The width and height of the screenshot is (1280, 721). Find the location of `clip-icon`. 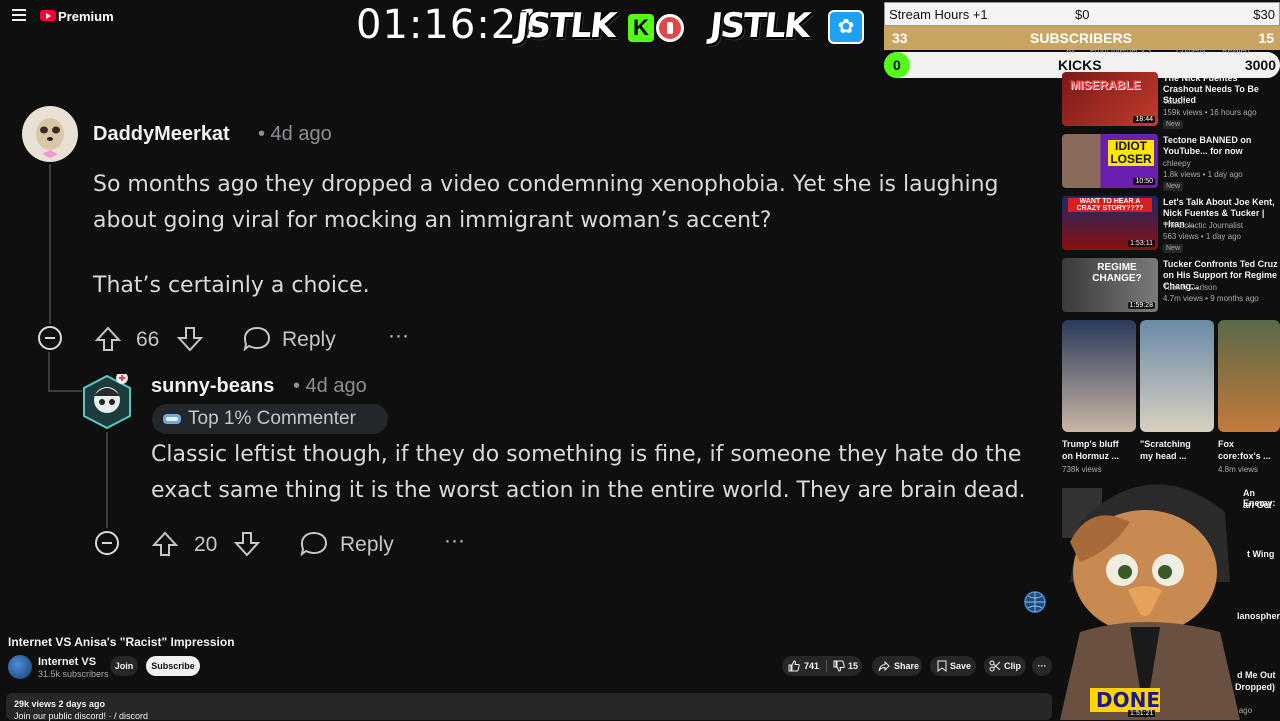

clip-icon is located at coordinates (995, 666).